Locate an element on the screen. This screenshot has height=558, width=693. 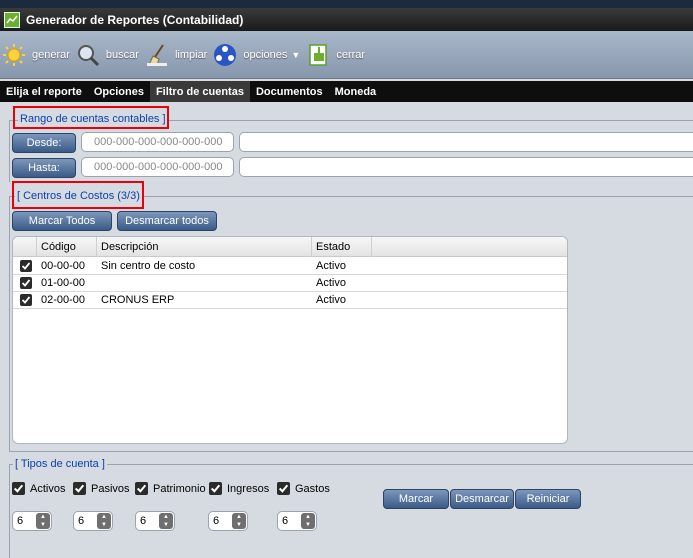
chevron-down-icon: ▼ is located at coordinates (296, 54).